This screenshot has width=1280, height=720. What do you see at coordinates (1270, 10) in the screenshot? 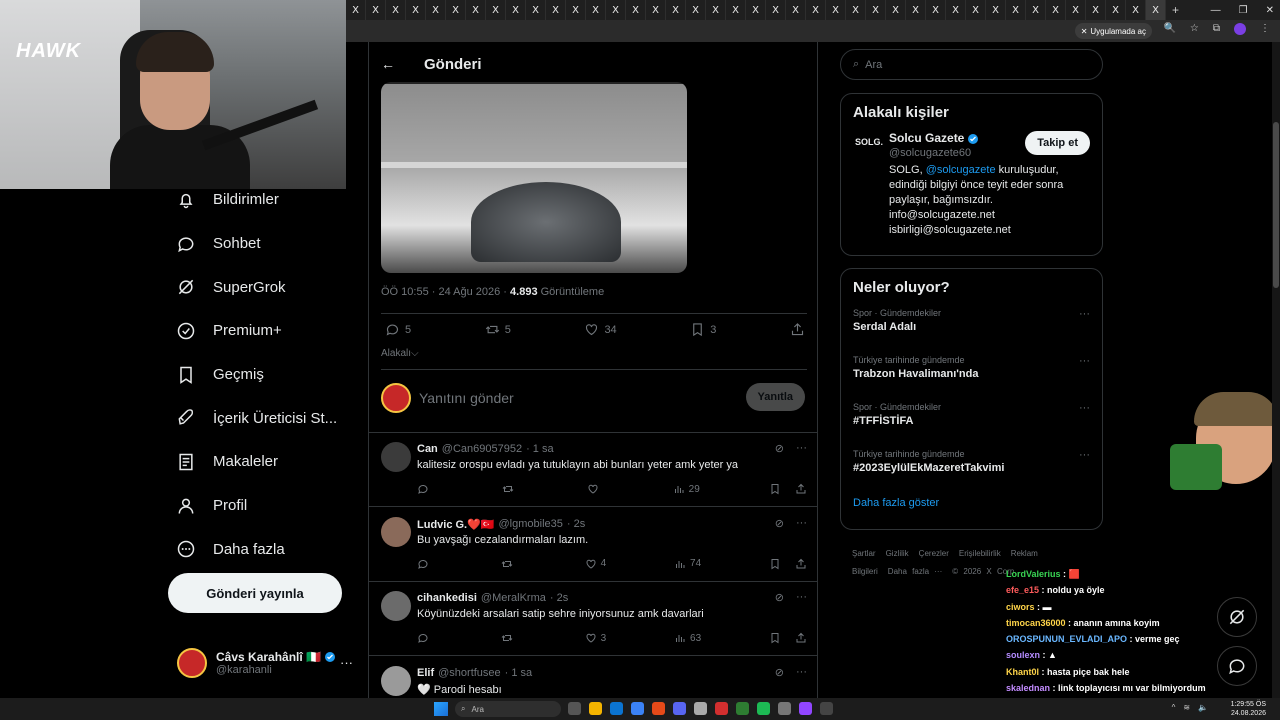
I see `close-window-icon: ✕` at bounding box center [1270, 10].